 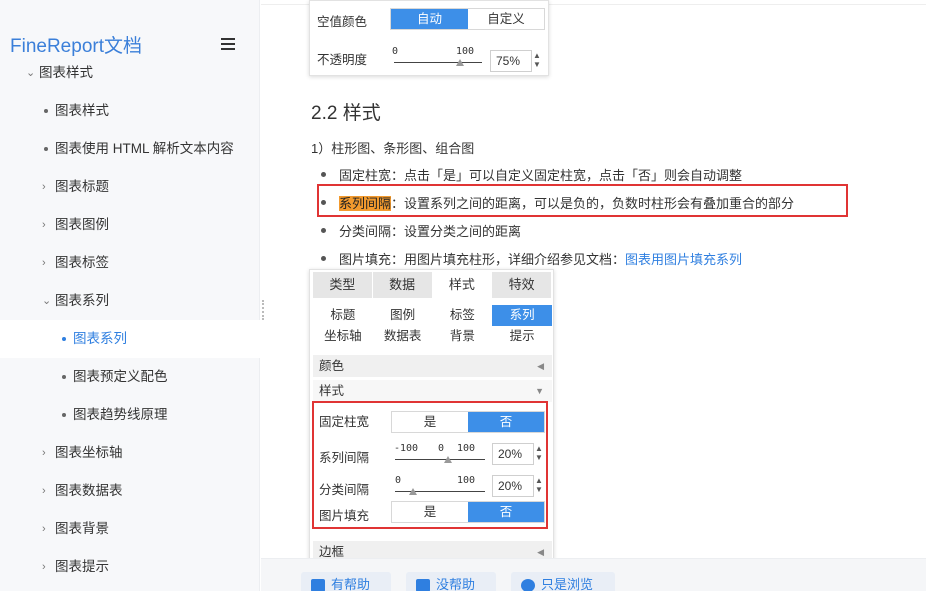 What do you see at coordinates (130, 263) in the screenshot?
I see `sidebar-item: › 图表标签` at bounding box center [130, 263].